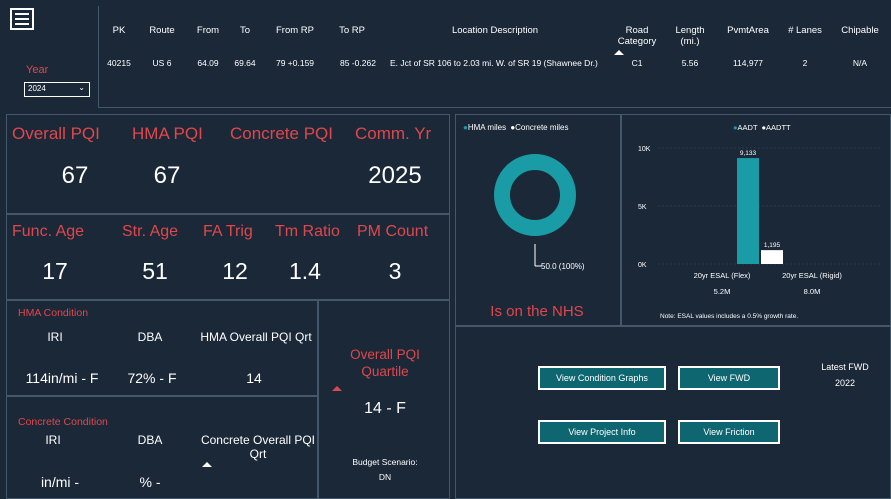  What do you see at coordinates (358, 63) in the screenshot?
I see `cell-to-rp: 85 -0.262` at bounding box center [358, 63].